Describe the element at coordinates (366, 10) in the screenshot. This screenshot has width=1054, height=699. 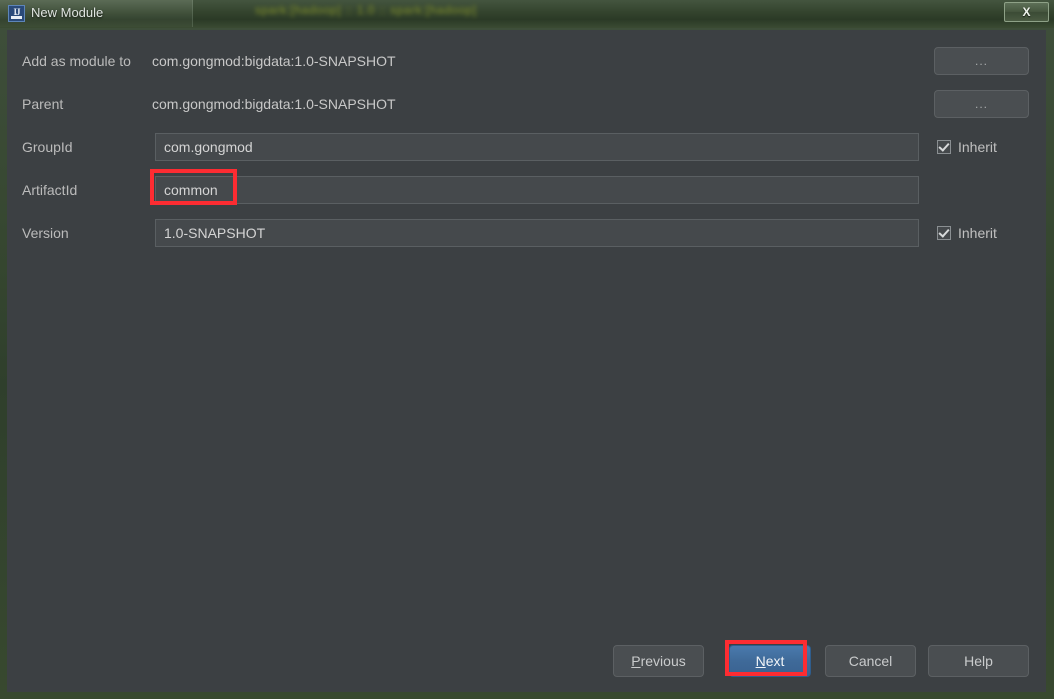
I see `background-window-text: spark:[hadoop] :: 1.0 :: spark:[hadoop]` at that location.